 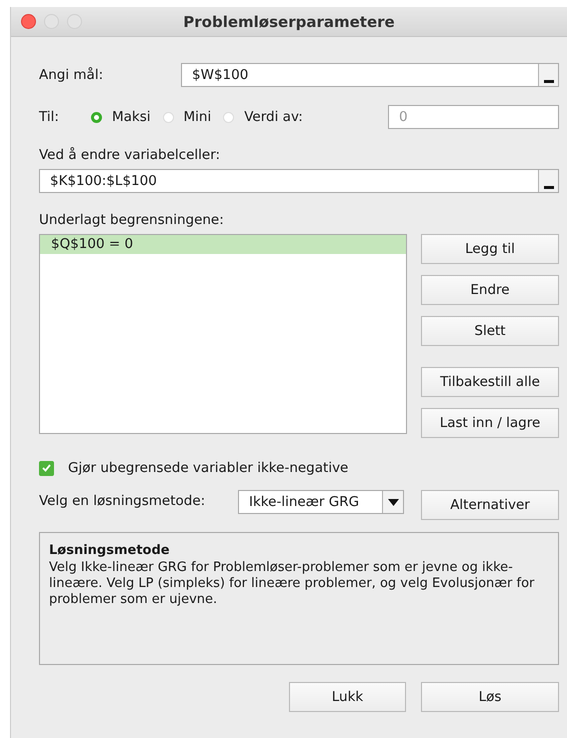 What do you see at coordinates (130, 155) in the screenshot?
I see `variables-label: Ved å endre variabelceller:` at bounding box center [130, 155].